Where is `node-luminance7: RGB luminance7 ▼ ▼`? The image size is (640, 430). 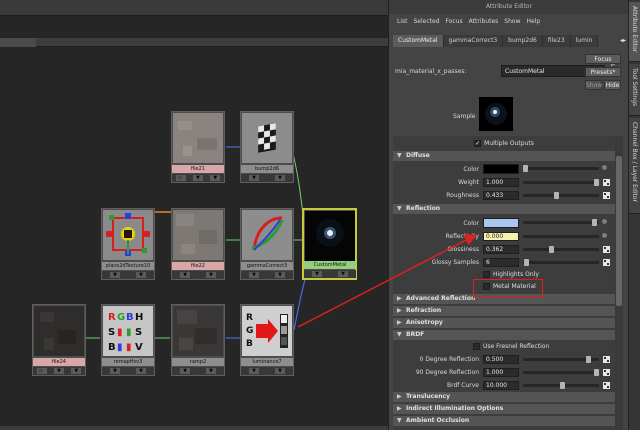
node-luminance7: RGB luminance7 ▼ ▼ is located at coordinates (267, 340).